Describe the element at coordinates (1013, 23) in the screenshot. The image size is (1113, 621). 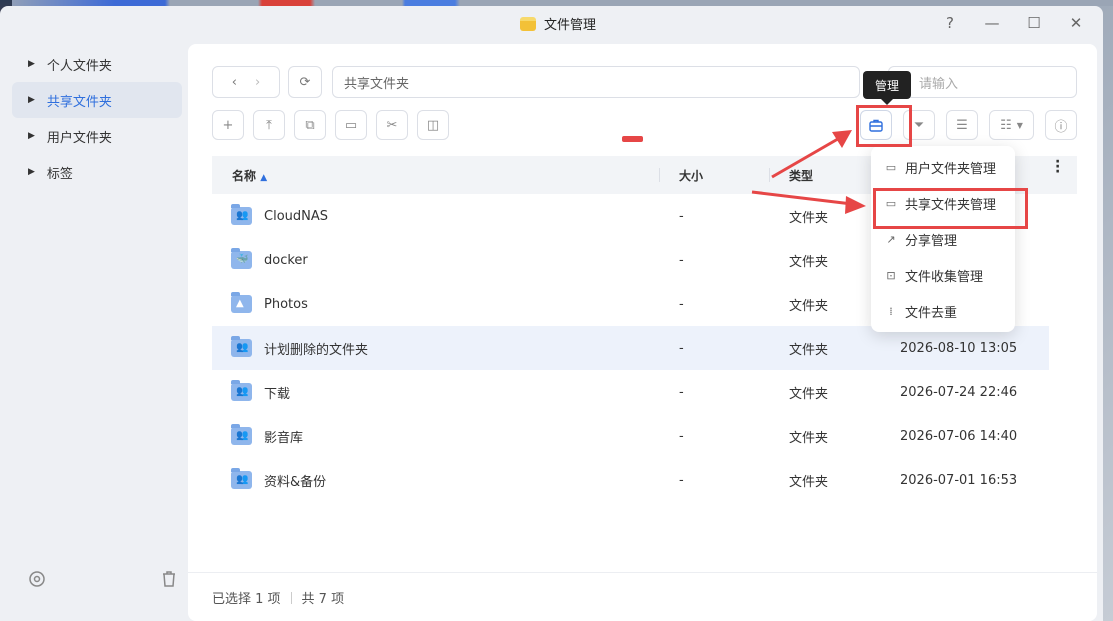
I see `window-controls: ? — ☐ ✕` at that location.